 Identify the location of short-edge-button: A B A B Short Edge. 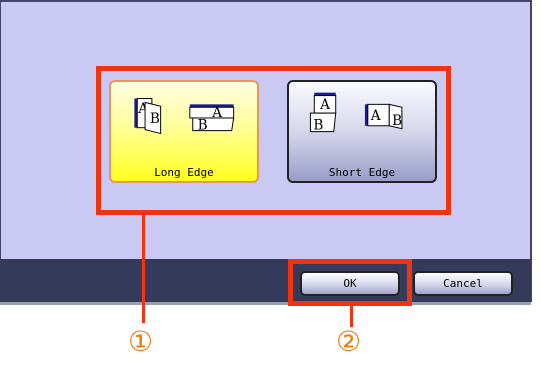
(362, 131).